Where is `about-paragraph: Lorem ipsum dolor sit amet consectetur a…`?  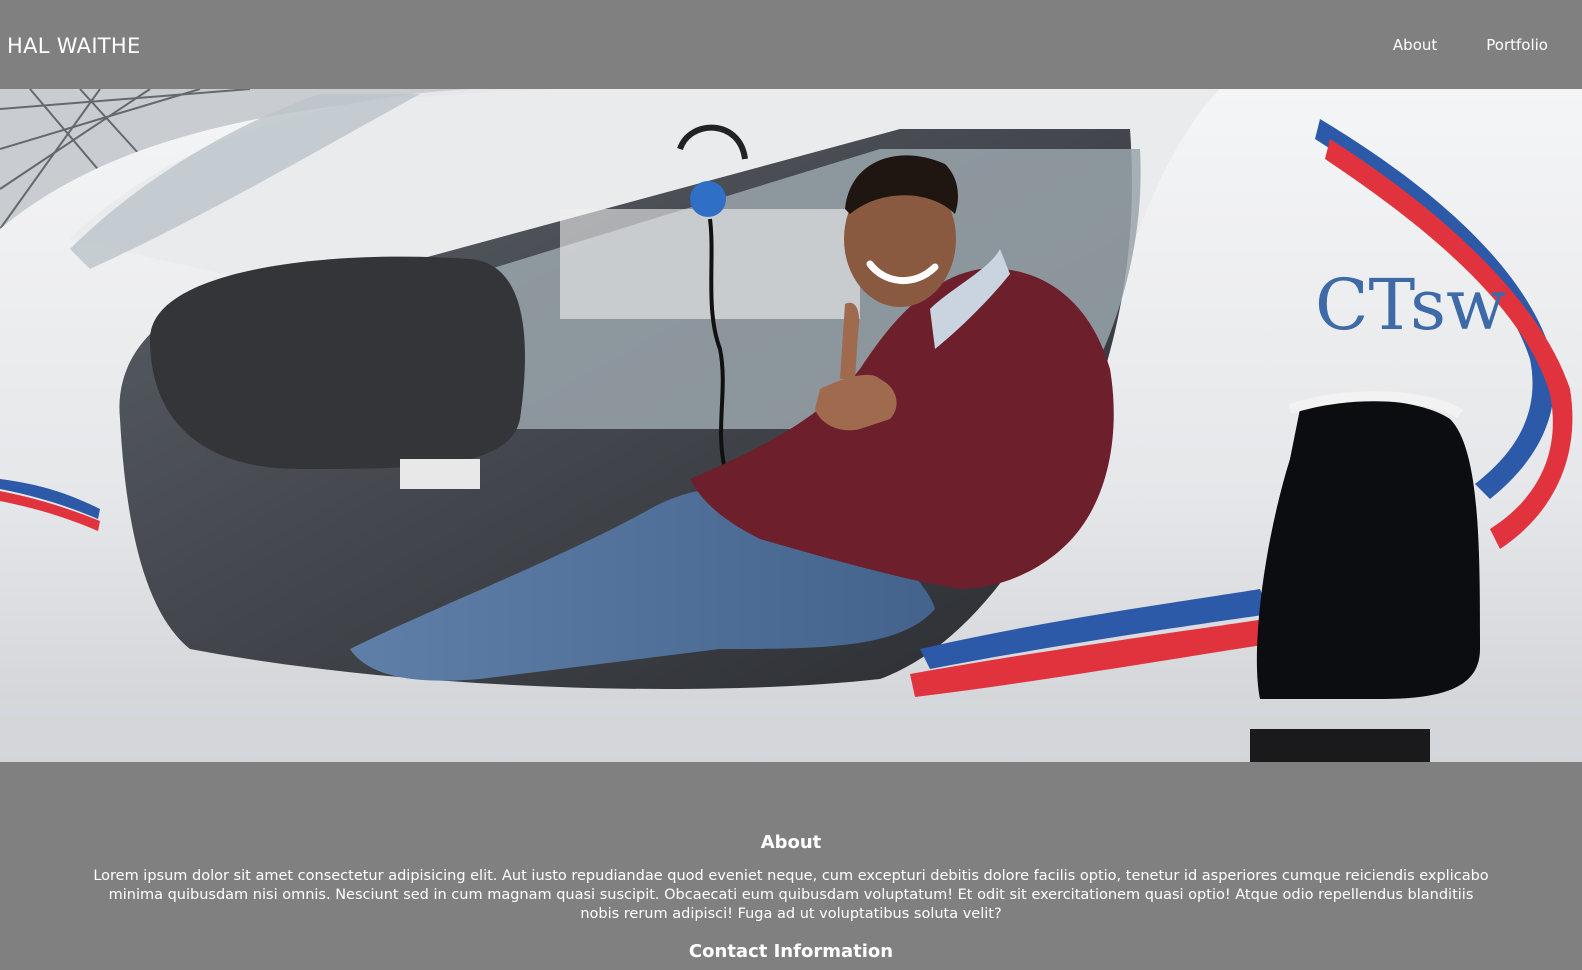 about-paragraph: Lorem ipsum dolor sit amet consectetur a… is located at coordinates (791, 895).